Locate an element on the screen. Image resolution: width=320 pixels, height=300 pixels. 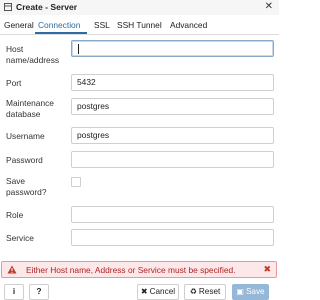
dialog-footer: i ? ✖ Cancel ♻ Reset ▣ Save is located at coordinates (139, 290).